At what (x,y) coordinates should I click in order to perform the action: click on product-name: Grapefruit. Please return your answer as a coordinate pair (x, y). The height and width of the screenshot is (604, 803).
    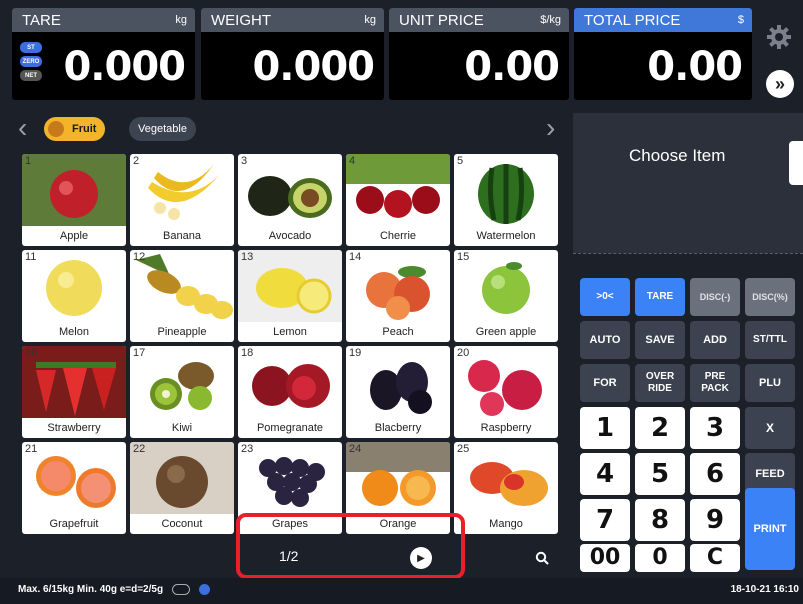
    Looking at the image, I should click on (74, 524).